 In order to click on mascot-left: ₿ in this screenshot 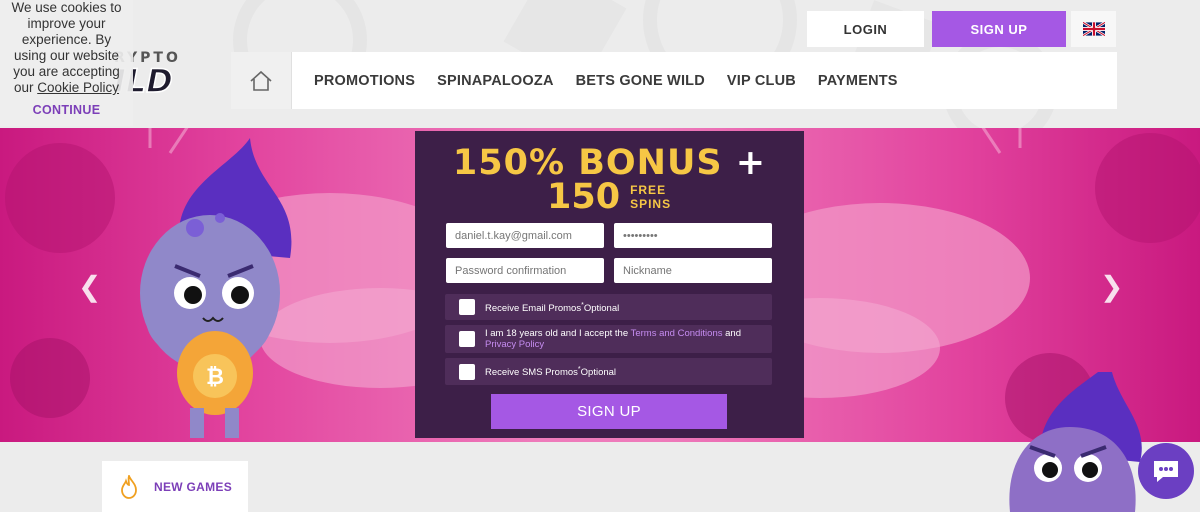, I will do `click(216, 288)`.